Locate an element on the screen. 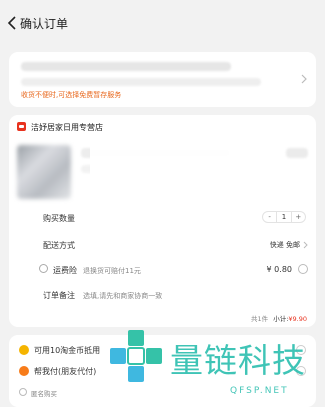 This screenshot has height=407, width=325. anonymous-radio is located at coordinates (23, 392).